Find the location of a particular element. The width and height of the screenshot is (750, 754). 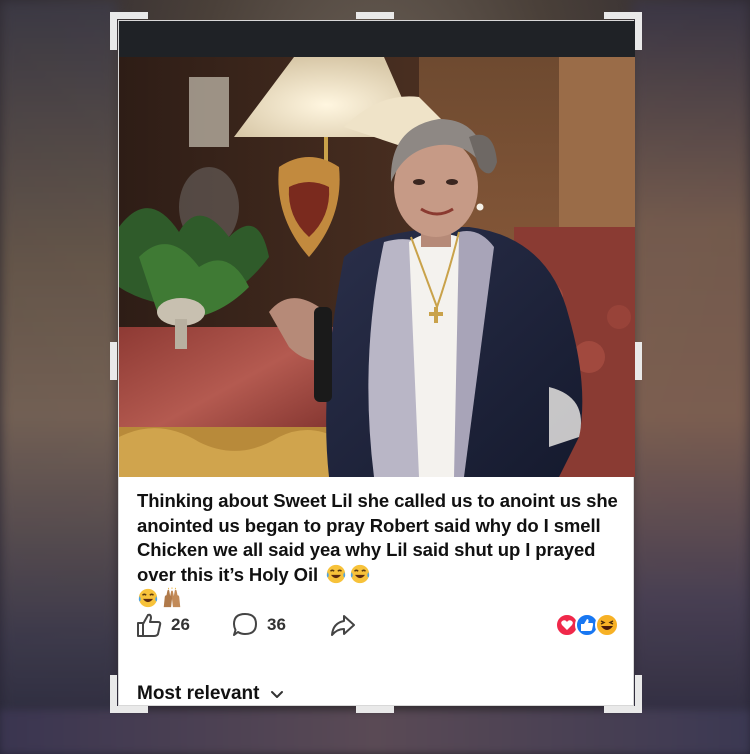

haha-reaction-icon is located at coordinates (607, 625).